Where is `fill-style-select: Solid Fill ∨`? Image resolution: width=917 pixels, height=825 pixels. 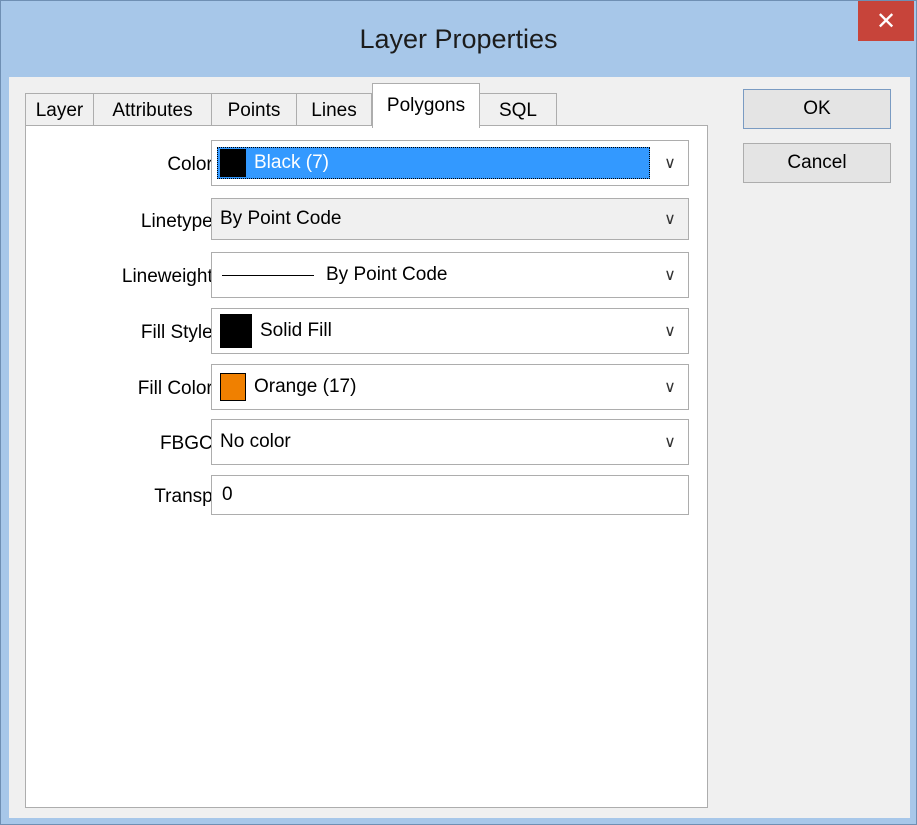
fill-style-select: Solid Fill ∨ is located at coordinates (450, 331).